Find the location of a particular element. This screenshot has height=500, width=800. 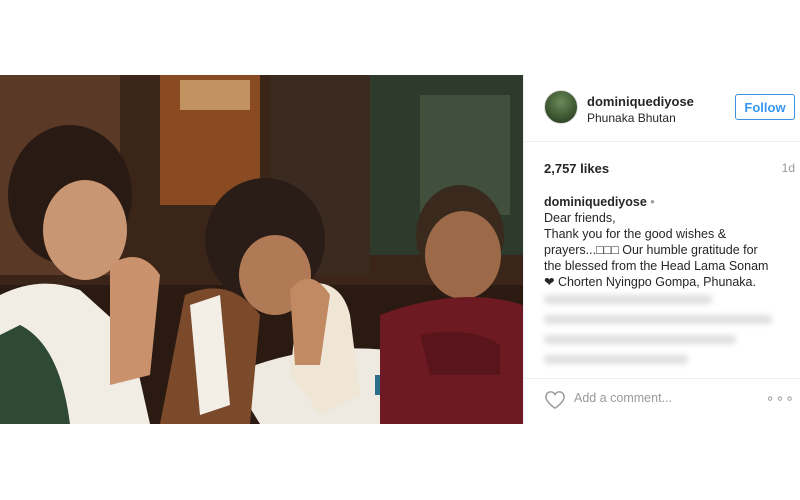

blurred-comments is located at coordinates (664, 335).